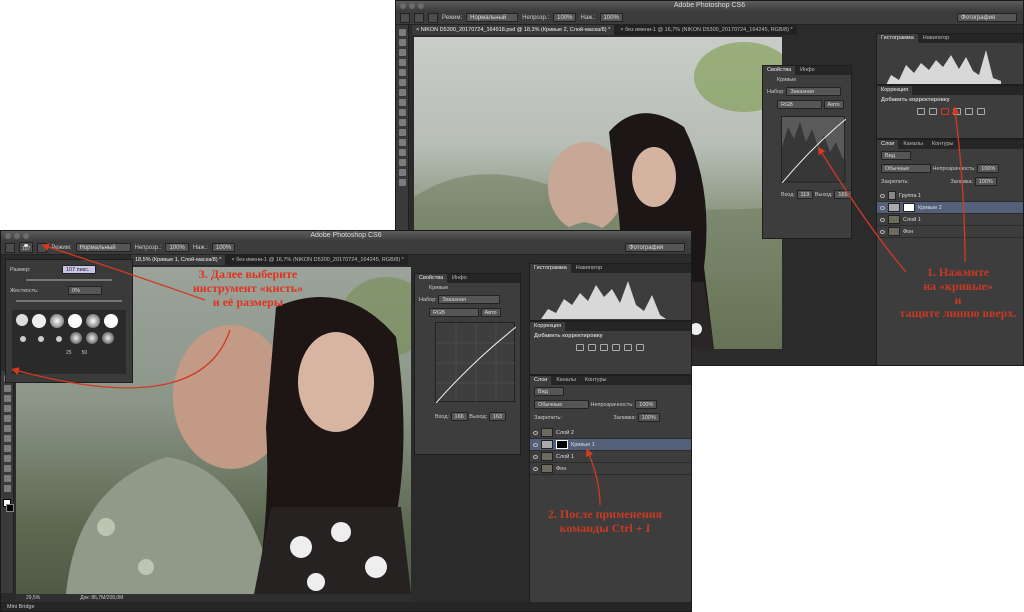 The image size is (1024, 612). What do you see at coordinates (958, 272) in the screenshot?
I see `annotation-line: 1. Нажмите` at bounding box center [958, 272].